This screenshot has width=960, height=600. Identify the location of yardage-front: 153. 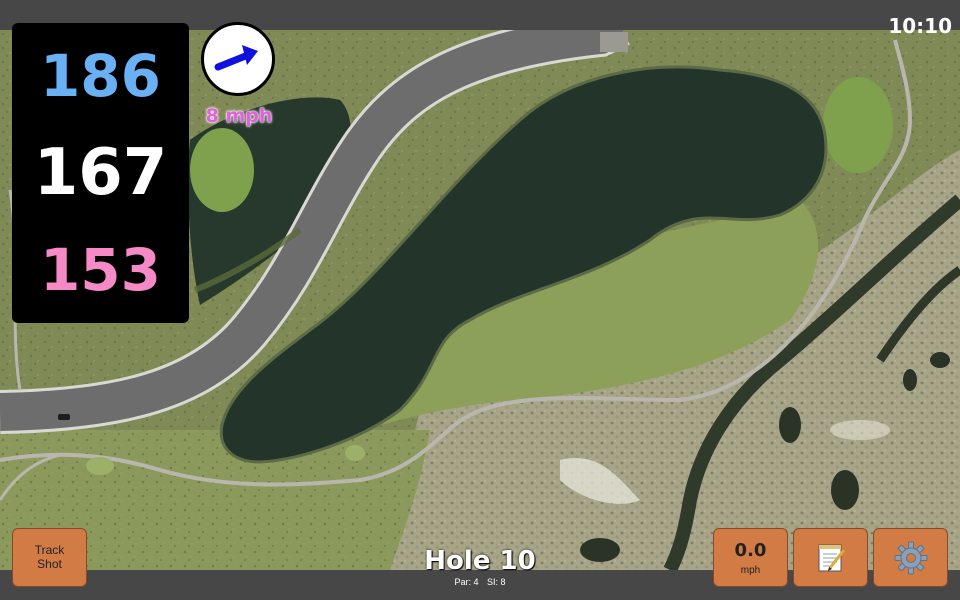
(100, 270).